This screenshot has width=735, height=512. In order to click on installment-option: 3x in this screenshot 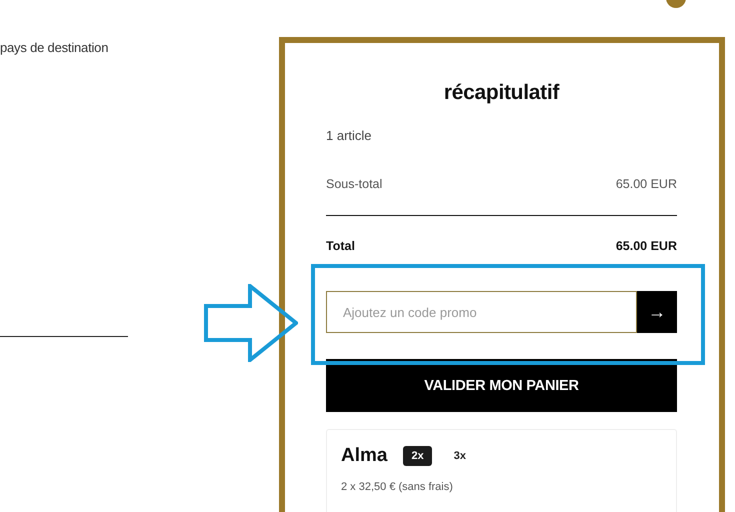, I will do `click(460, 456)`.